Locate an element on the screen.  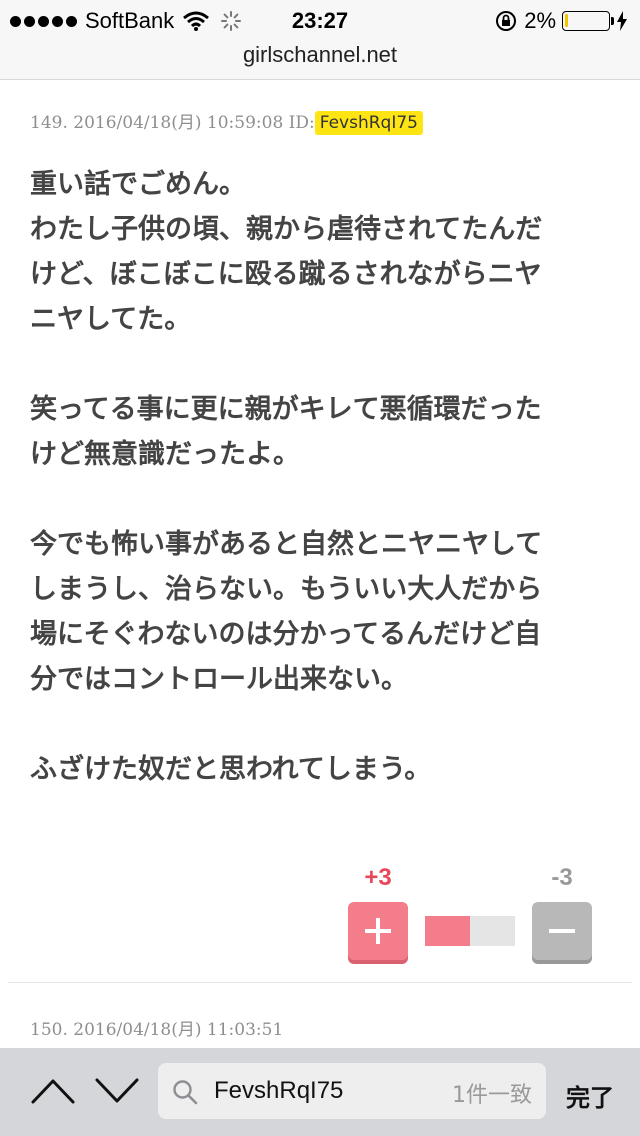
url-domain: girlschannel.net is located at coordinates (320, 54).